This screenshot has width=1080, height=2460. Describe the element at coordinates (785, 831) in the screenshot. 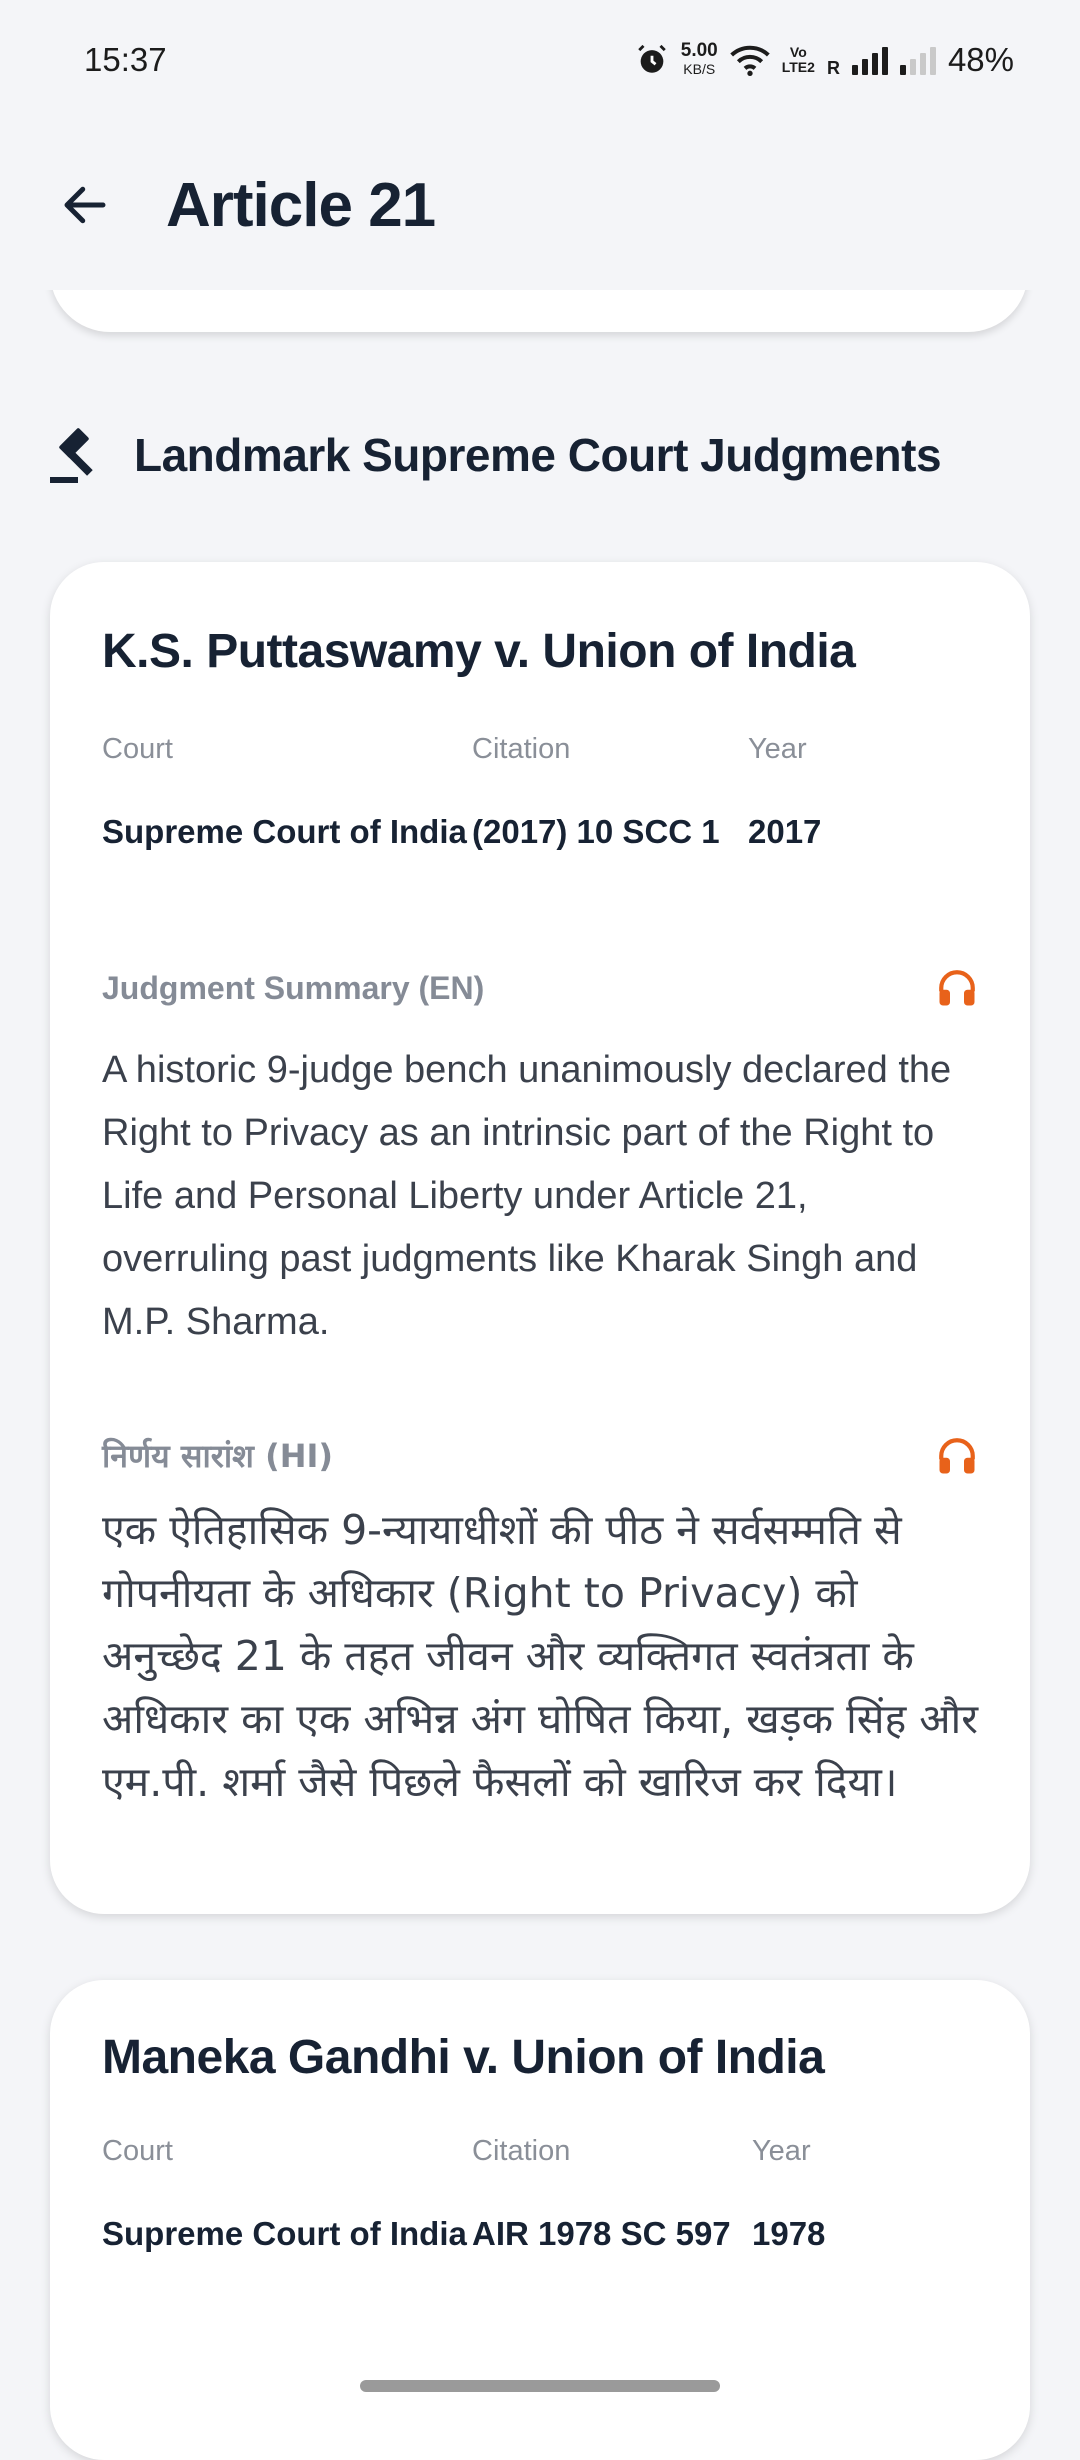

I see `year-value: 2017` at that location.